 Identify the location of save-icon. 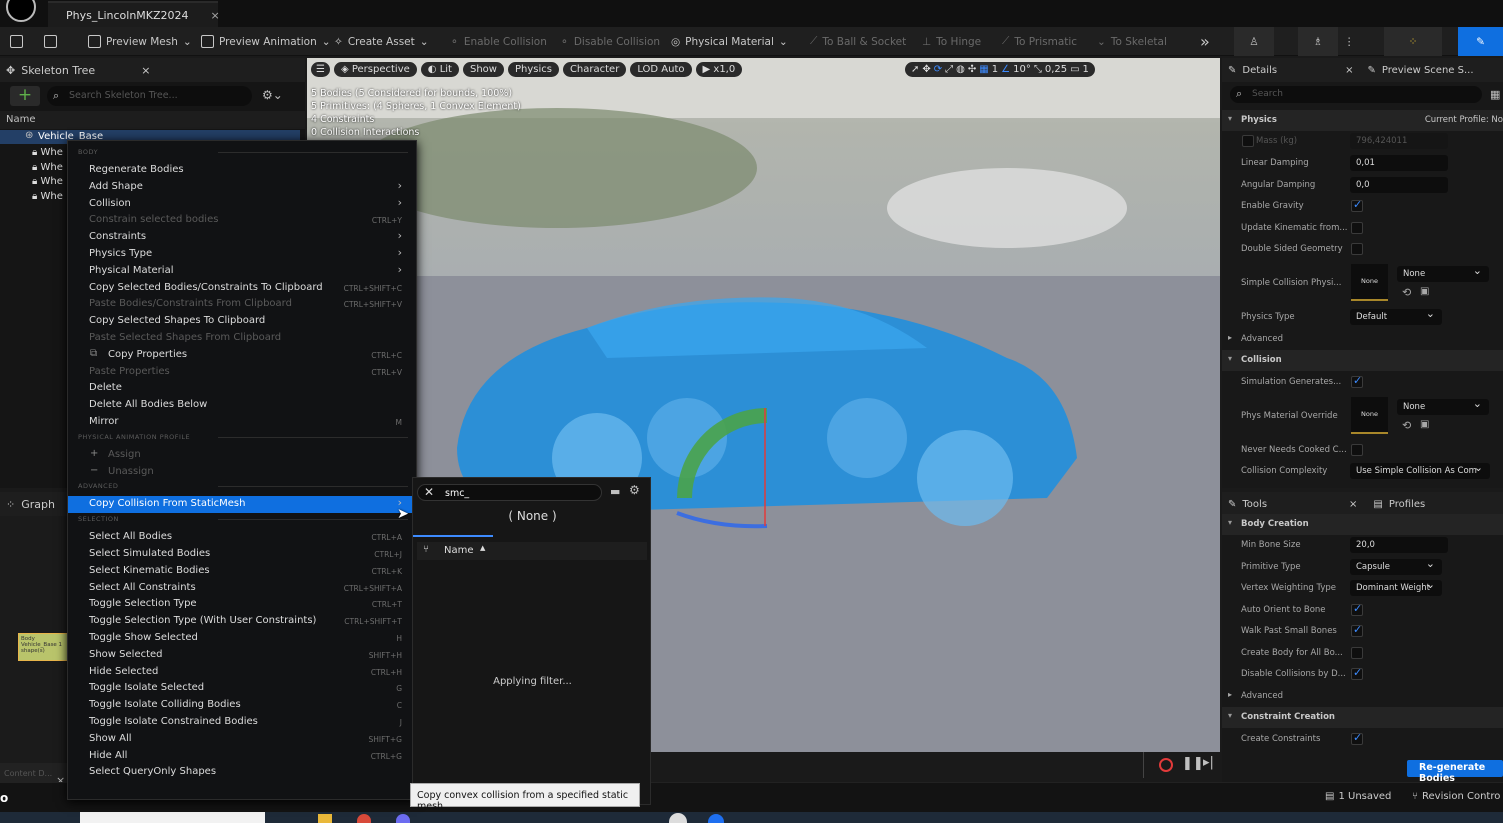
(16, 41).